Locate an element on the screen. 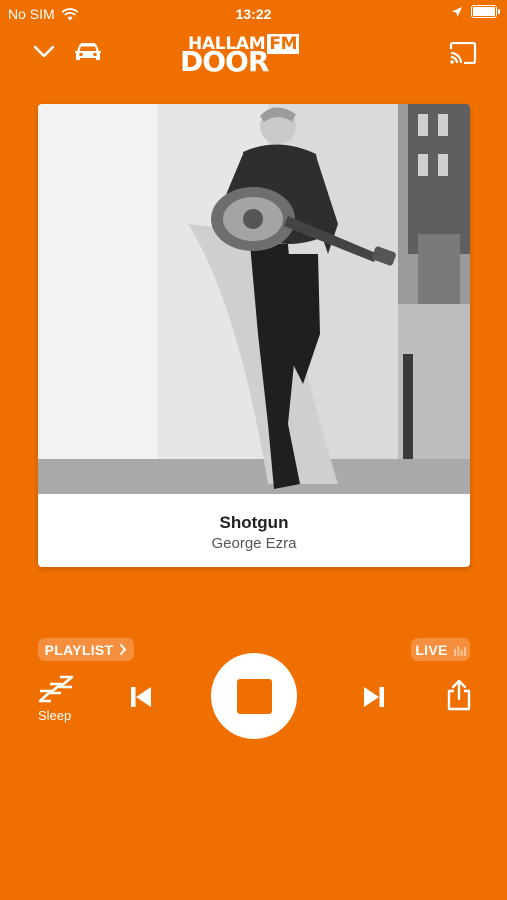 The height and width of the screenshot is (900, 507). chevron-right-icon is located at coordinates (123, 649).